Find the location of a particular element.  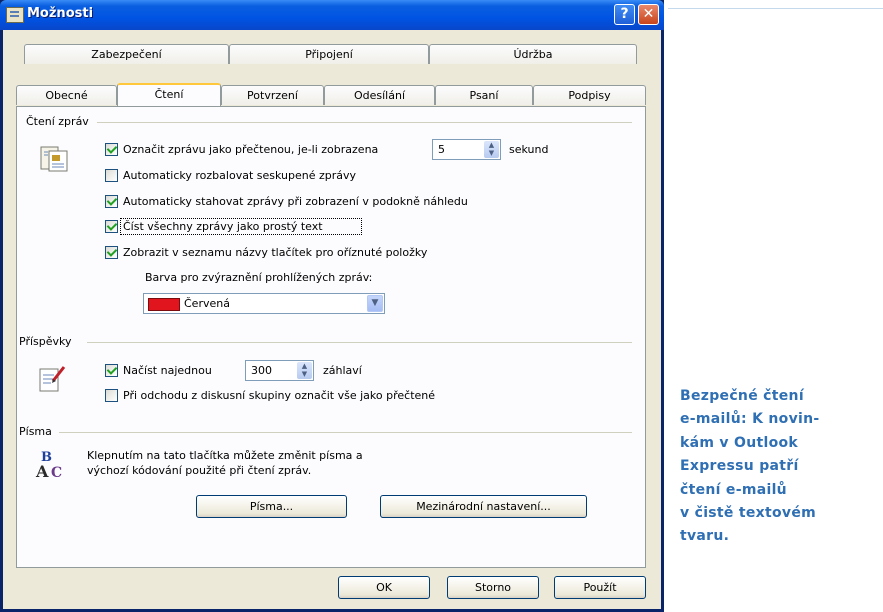

highlight-color-dropdown: Červená ▼ is located at coordinates (264, 303).